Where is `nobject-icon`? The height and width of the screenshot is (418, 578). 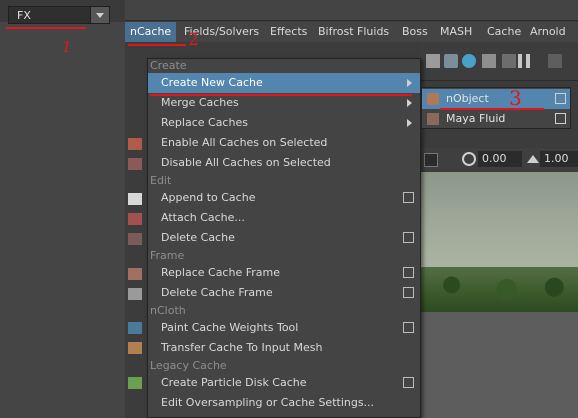 nobject-icon is located at coordinates (433, 99).